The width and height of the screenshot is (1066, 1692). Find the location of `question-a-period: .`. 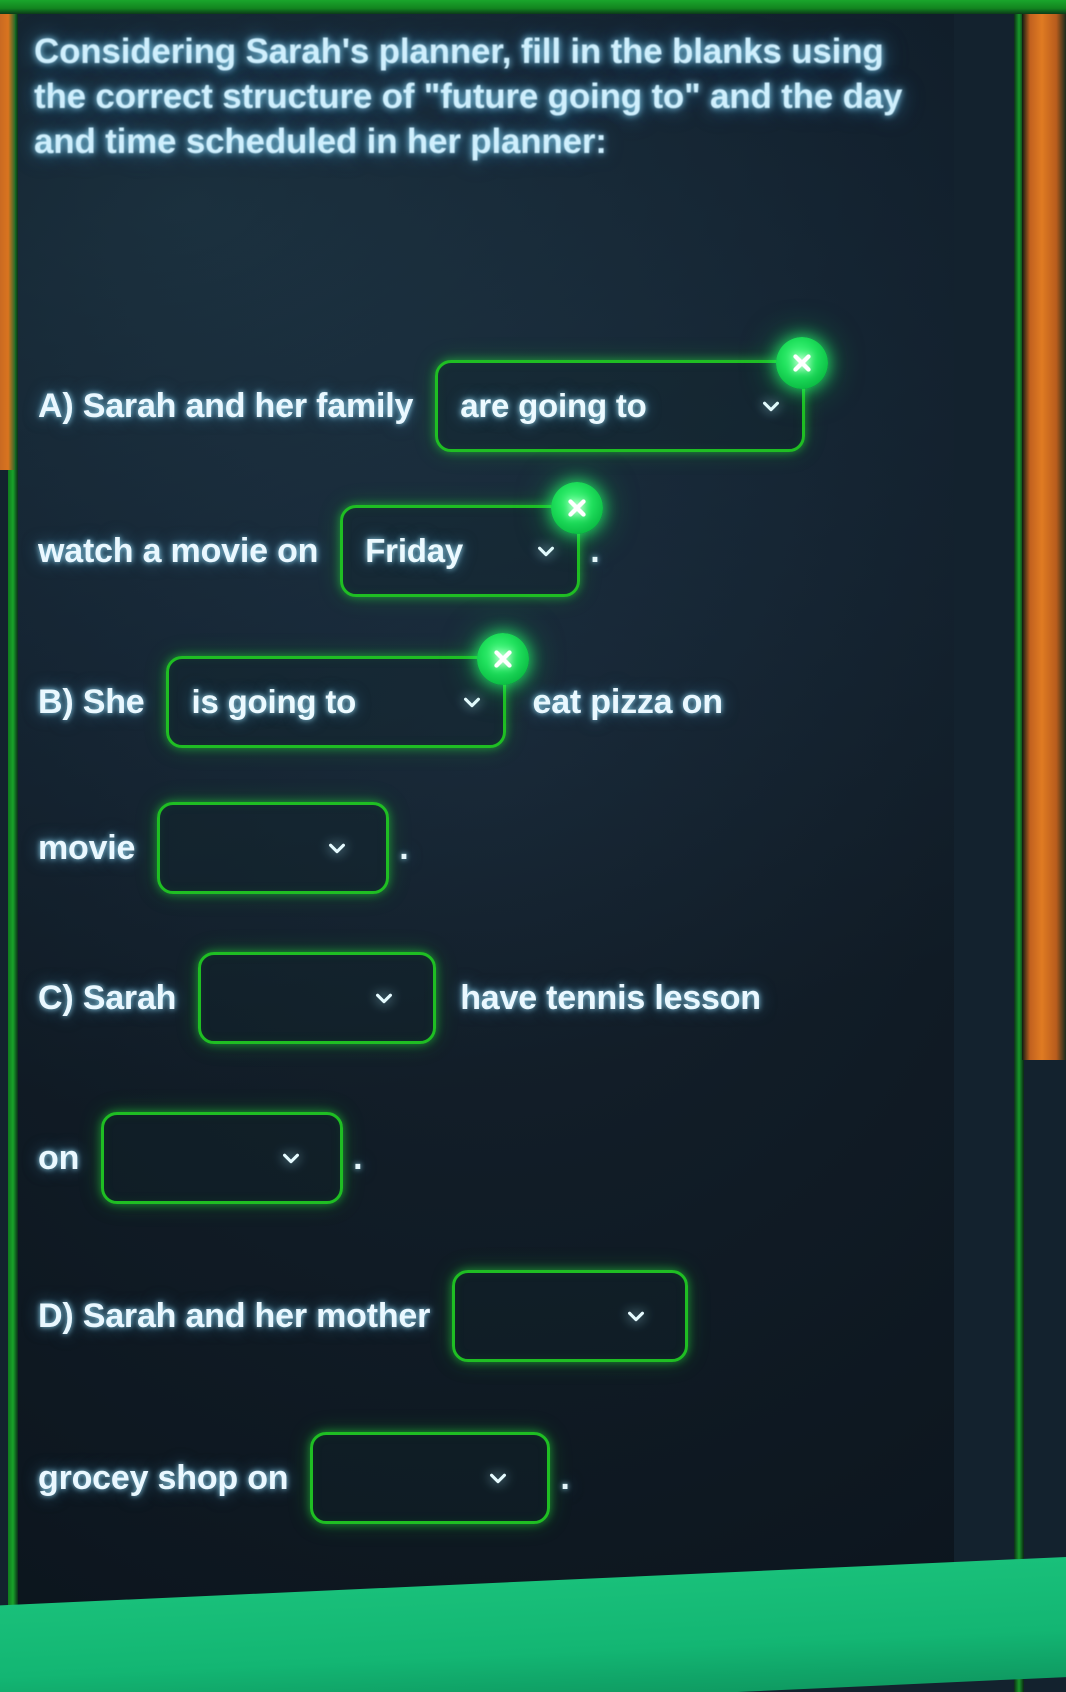

question-a-period: . is located at coordinates (595, 550).